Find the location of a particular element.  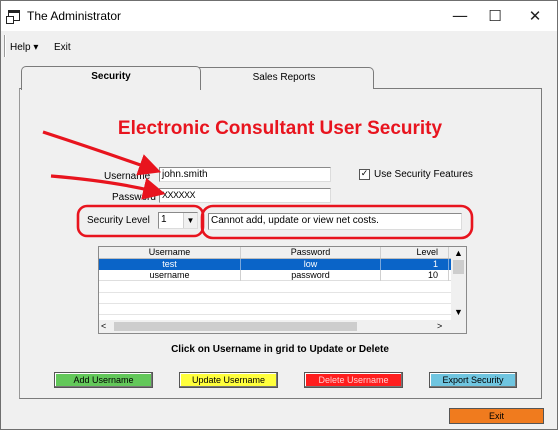

window-title: The Administrator is located at coordinates (74, 16).